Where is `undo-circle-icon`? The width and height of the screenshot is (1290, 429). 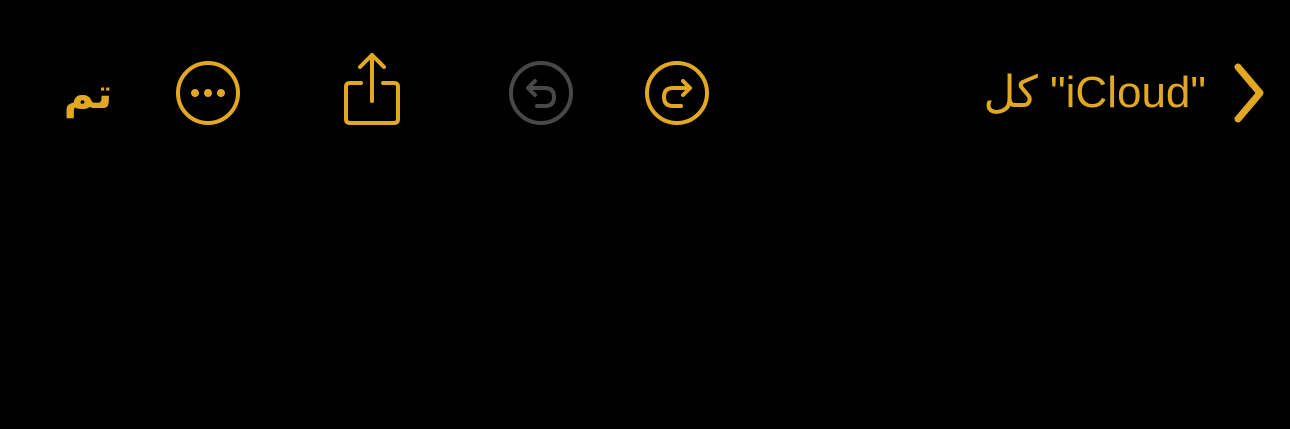
undo-circle-icon is located at coordinates (541, 93).